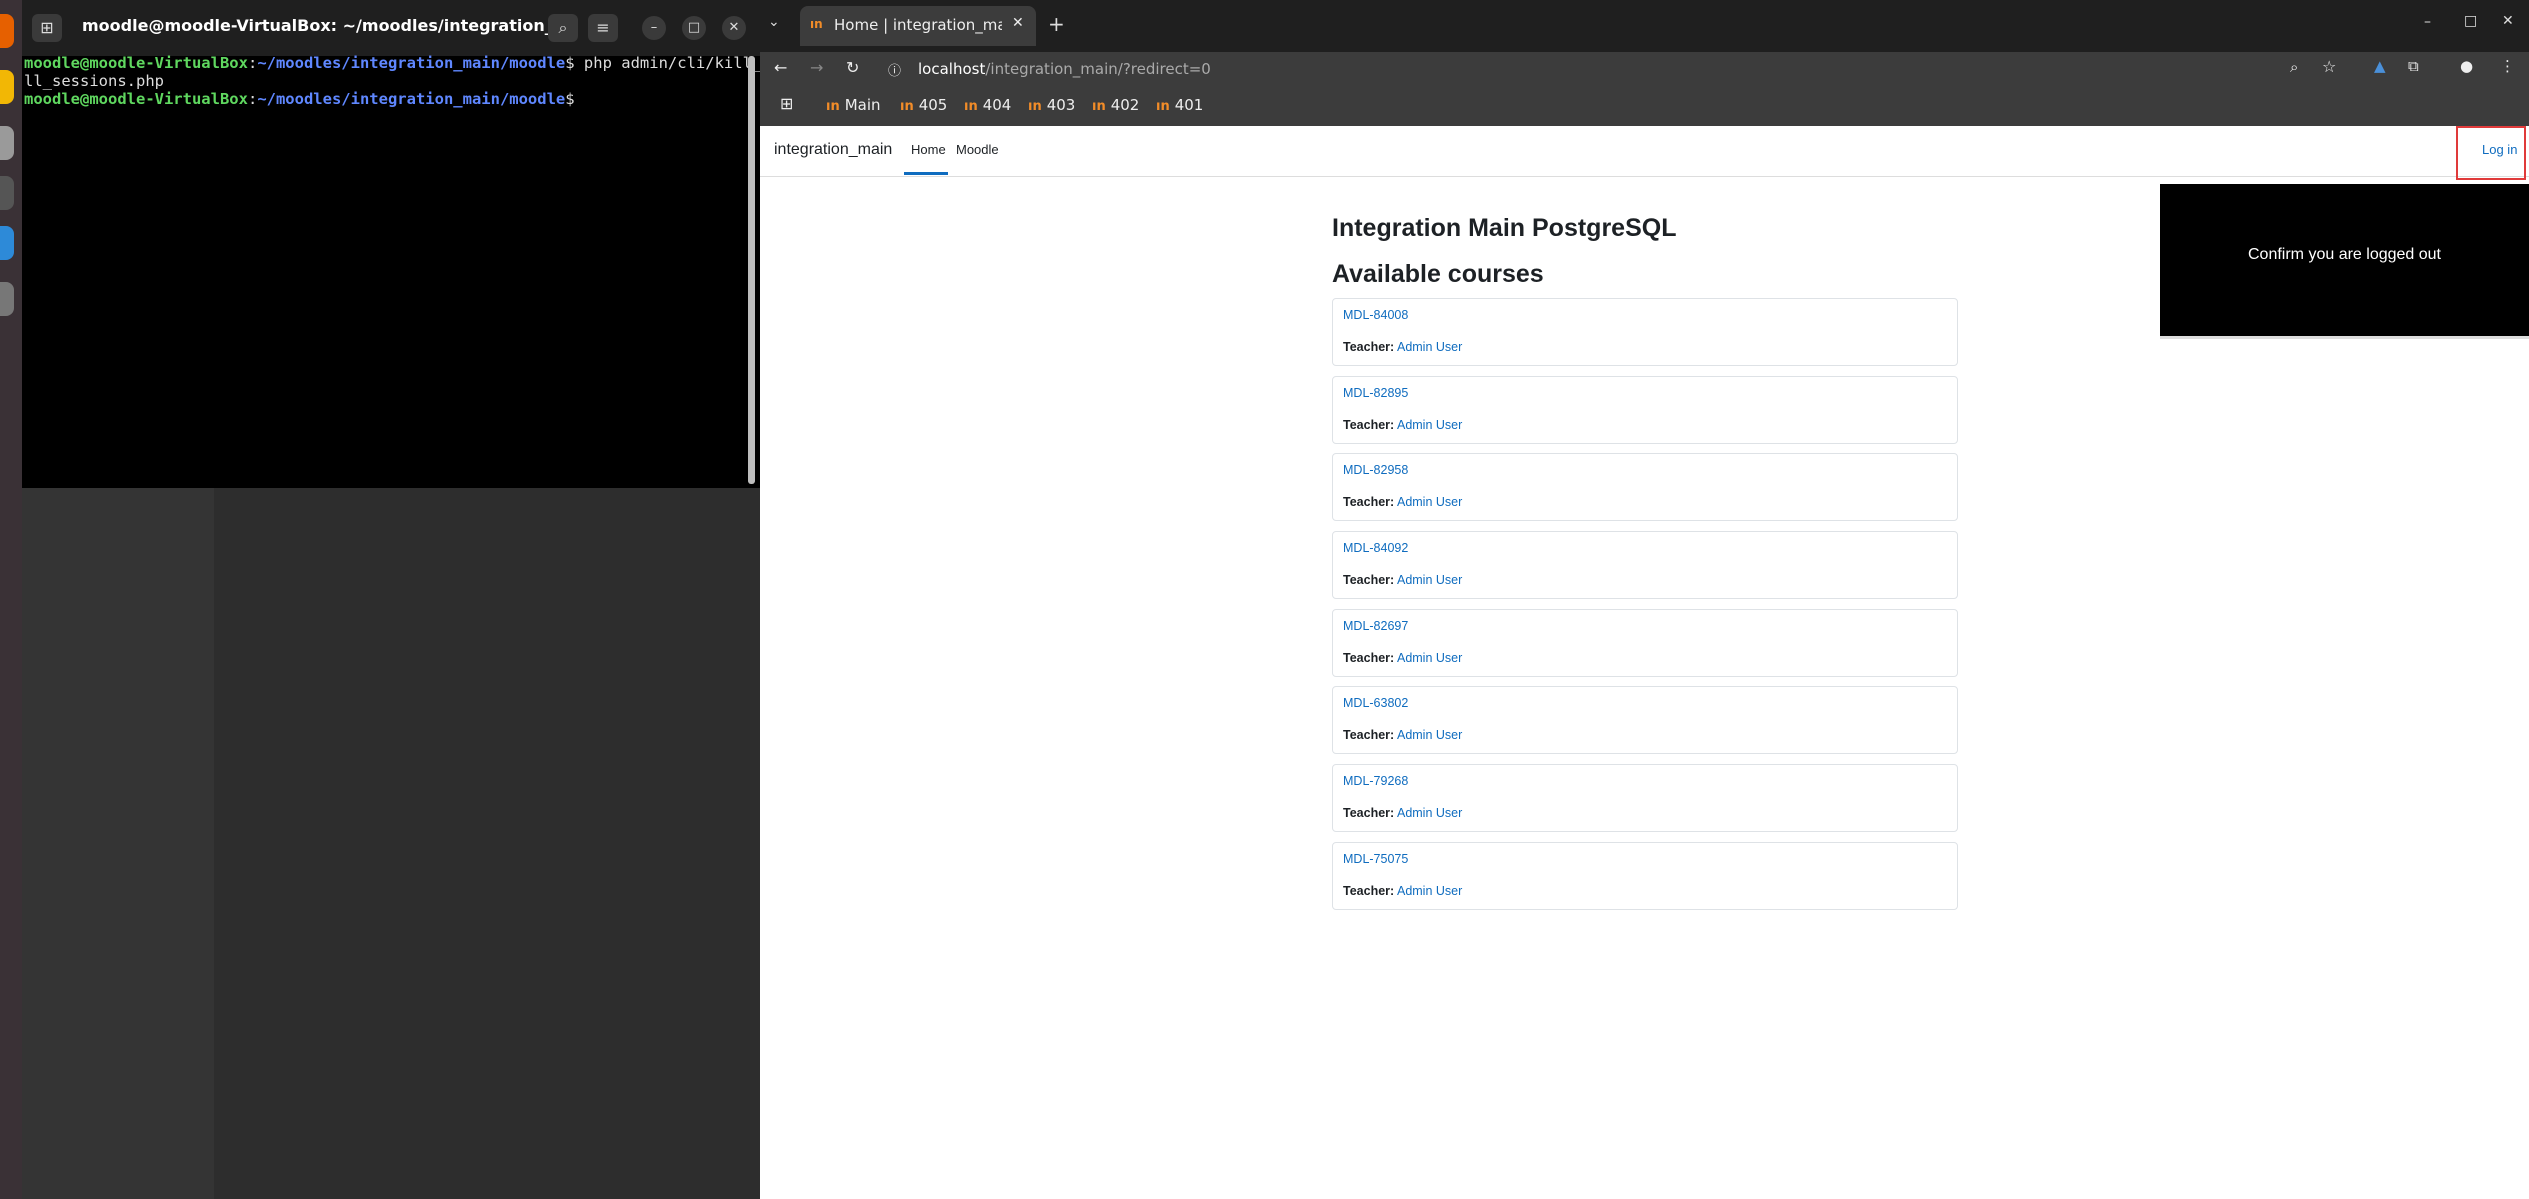  I want to click on bookmark-label: 405, so click(933, 105).